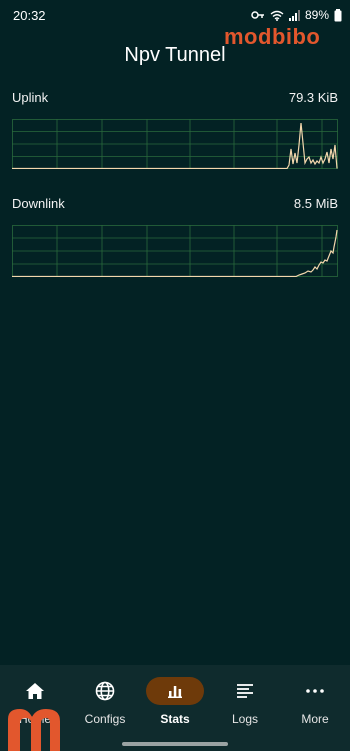  I want to click on nav-configs: Configs, so click(105, 700).